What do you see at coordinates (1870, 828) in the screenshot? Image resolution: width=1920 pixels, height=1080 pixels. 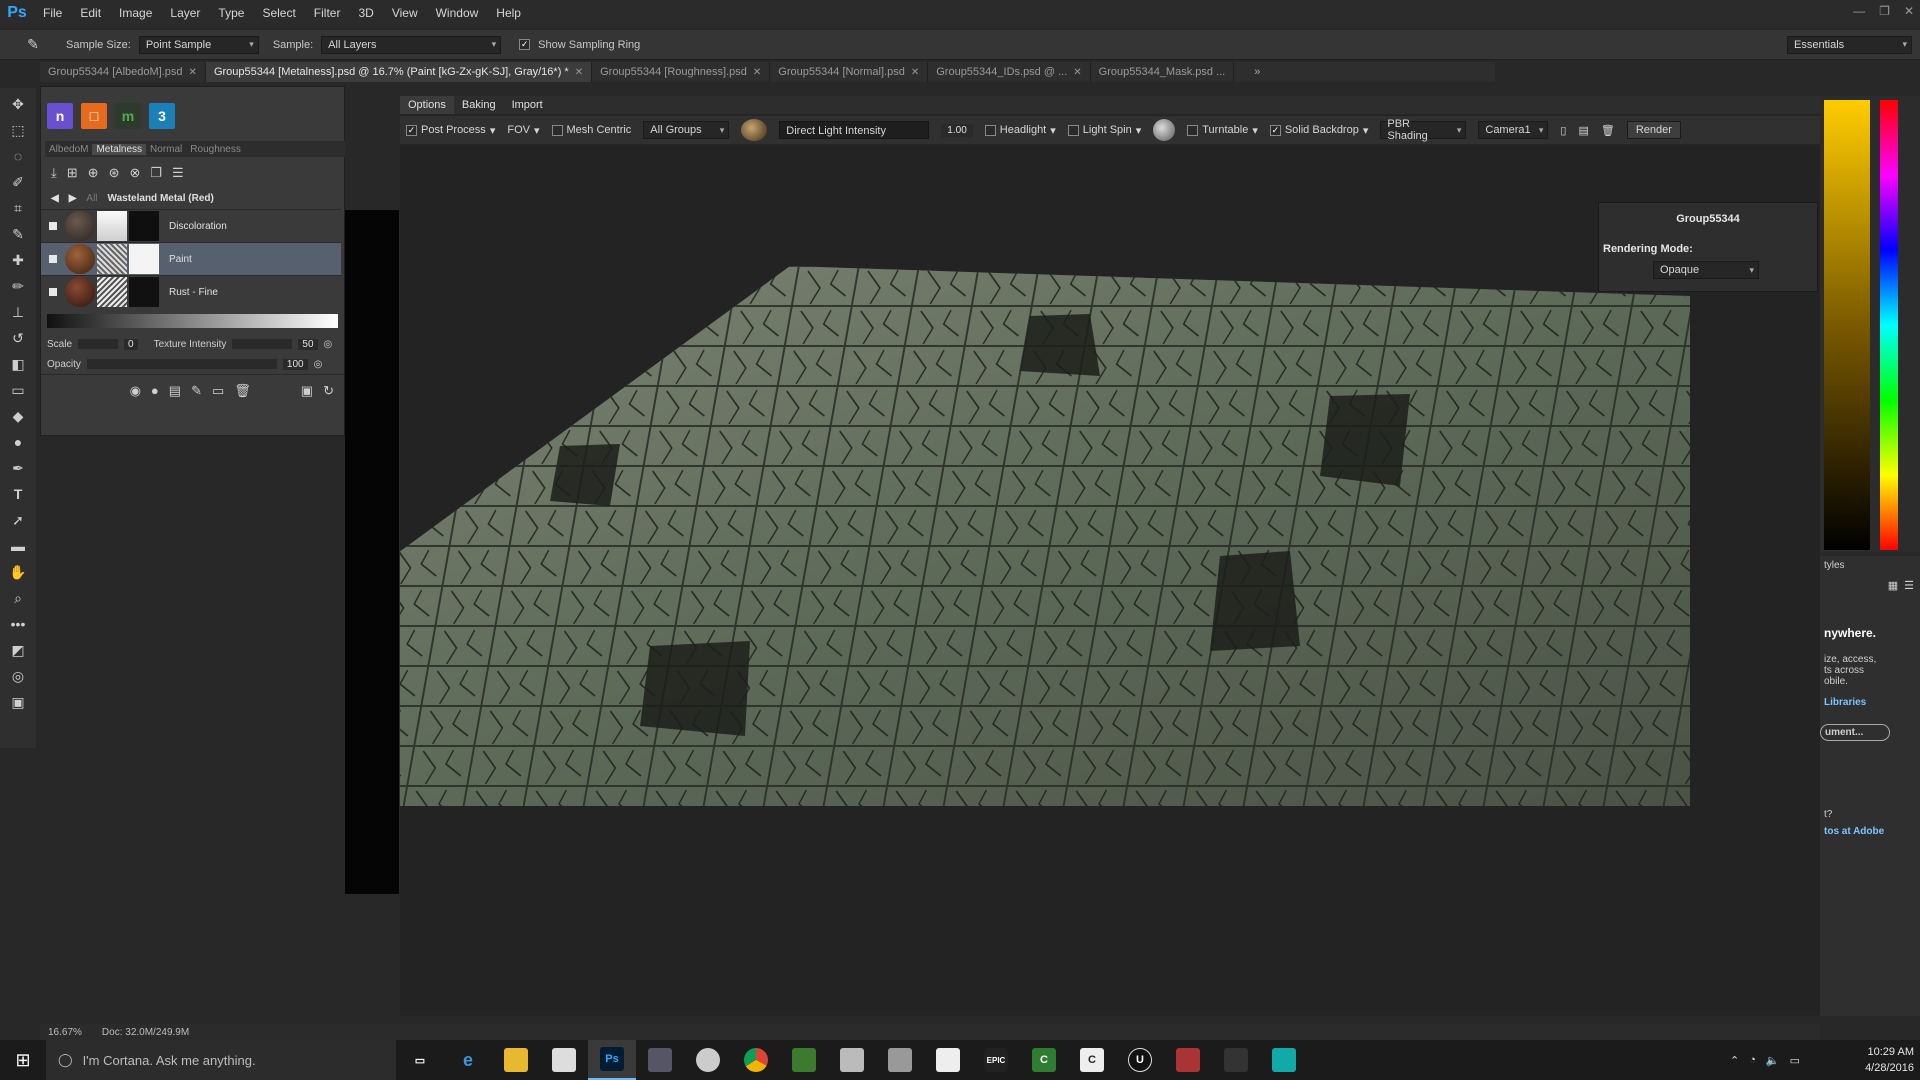 I see `adobe-stock-link: tos at Adobe` at bounding box center [1870, 828].